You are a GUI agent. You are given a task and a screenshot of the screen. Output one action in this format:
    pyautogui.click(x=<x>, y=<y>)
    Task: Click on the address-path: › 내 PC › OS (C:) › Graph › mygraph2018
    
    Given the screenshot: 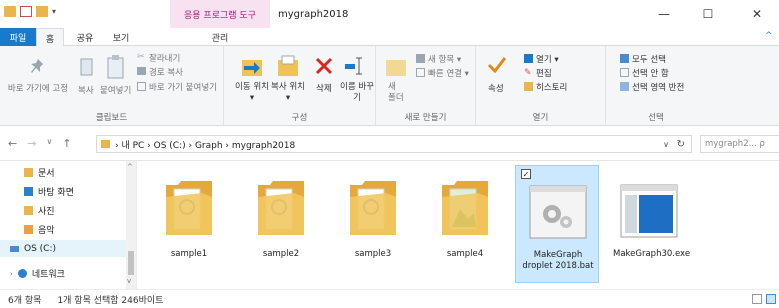 What is the action you would take?
    pyautogui.click(x=205, y=145)
    